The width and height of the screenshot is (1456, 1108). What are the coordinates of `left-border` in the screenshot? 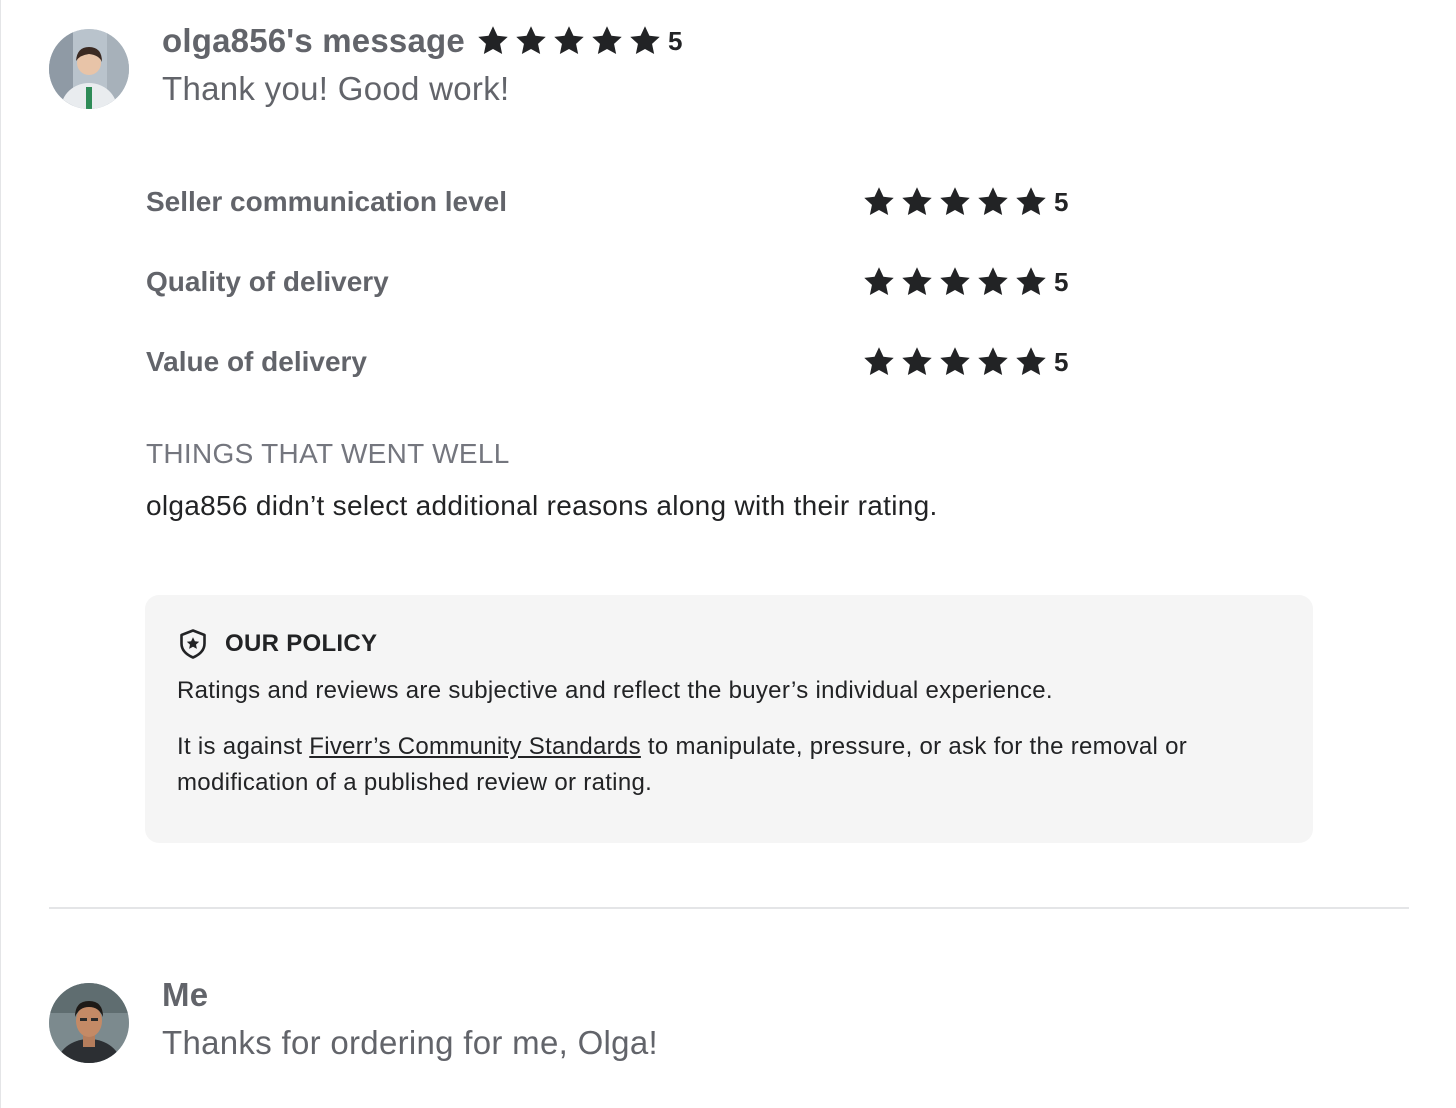 It's located at (0, 554).